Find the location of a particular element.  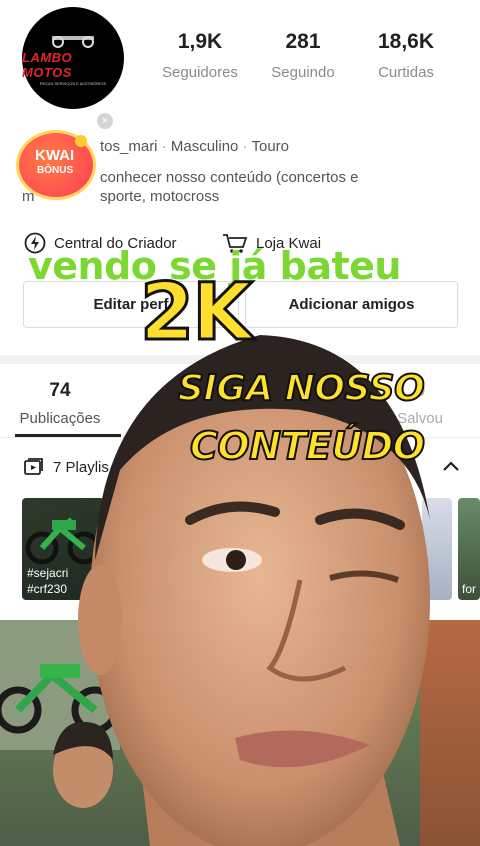

following-count: 281 is located at coordinates (303, 41).